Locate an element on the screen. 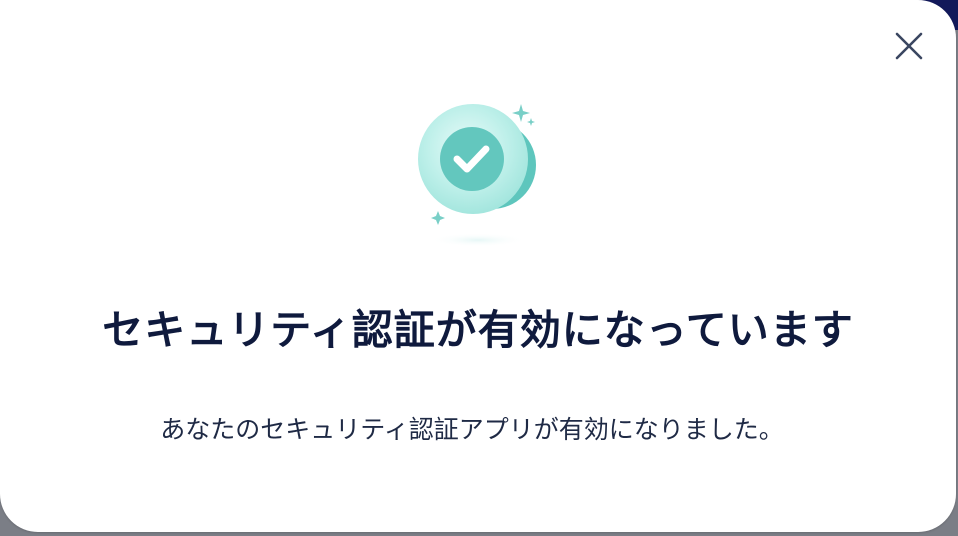  close-button is located at coordinates (909, 46).